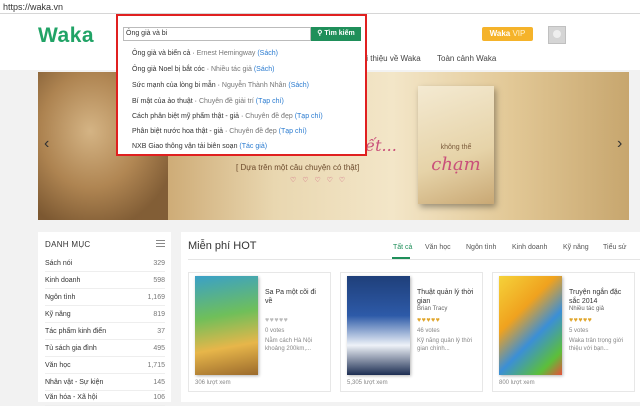 The width and height of the screenshot is (640, 406). What do you see at coordinates (587, 309) in the screenshot?
I see `book-author: Nhiều tác giả` at bounding box center [587, 309].